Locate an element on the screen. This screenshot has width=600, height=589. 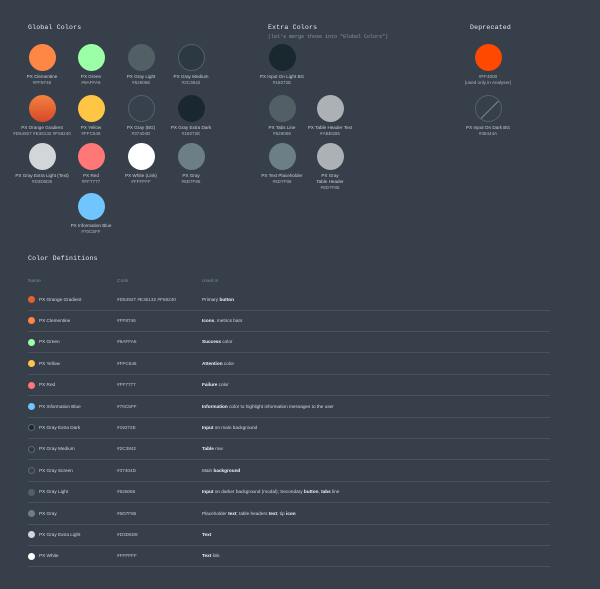
color-name: PX Gray Extra Light is located at coordinates (60, 534).